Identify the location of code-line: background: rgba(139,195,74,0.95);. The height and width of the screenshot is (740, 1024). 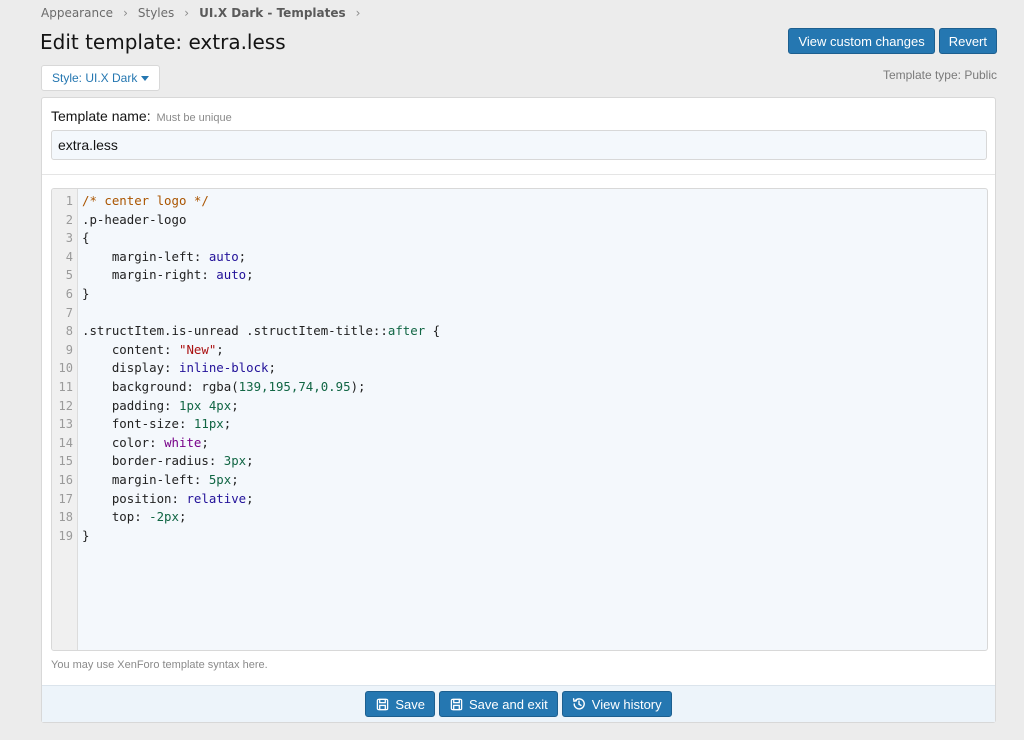
(534, 387).